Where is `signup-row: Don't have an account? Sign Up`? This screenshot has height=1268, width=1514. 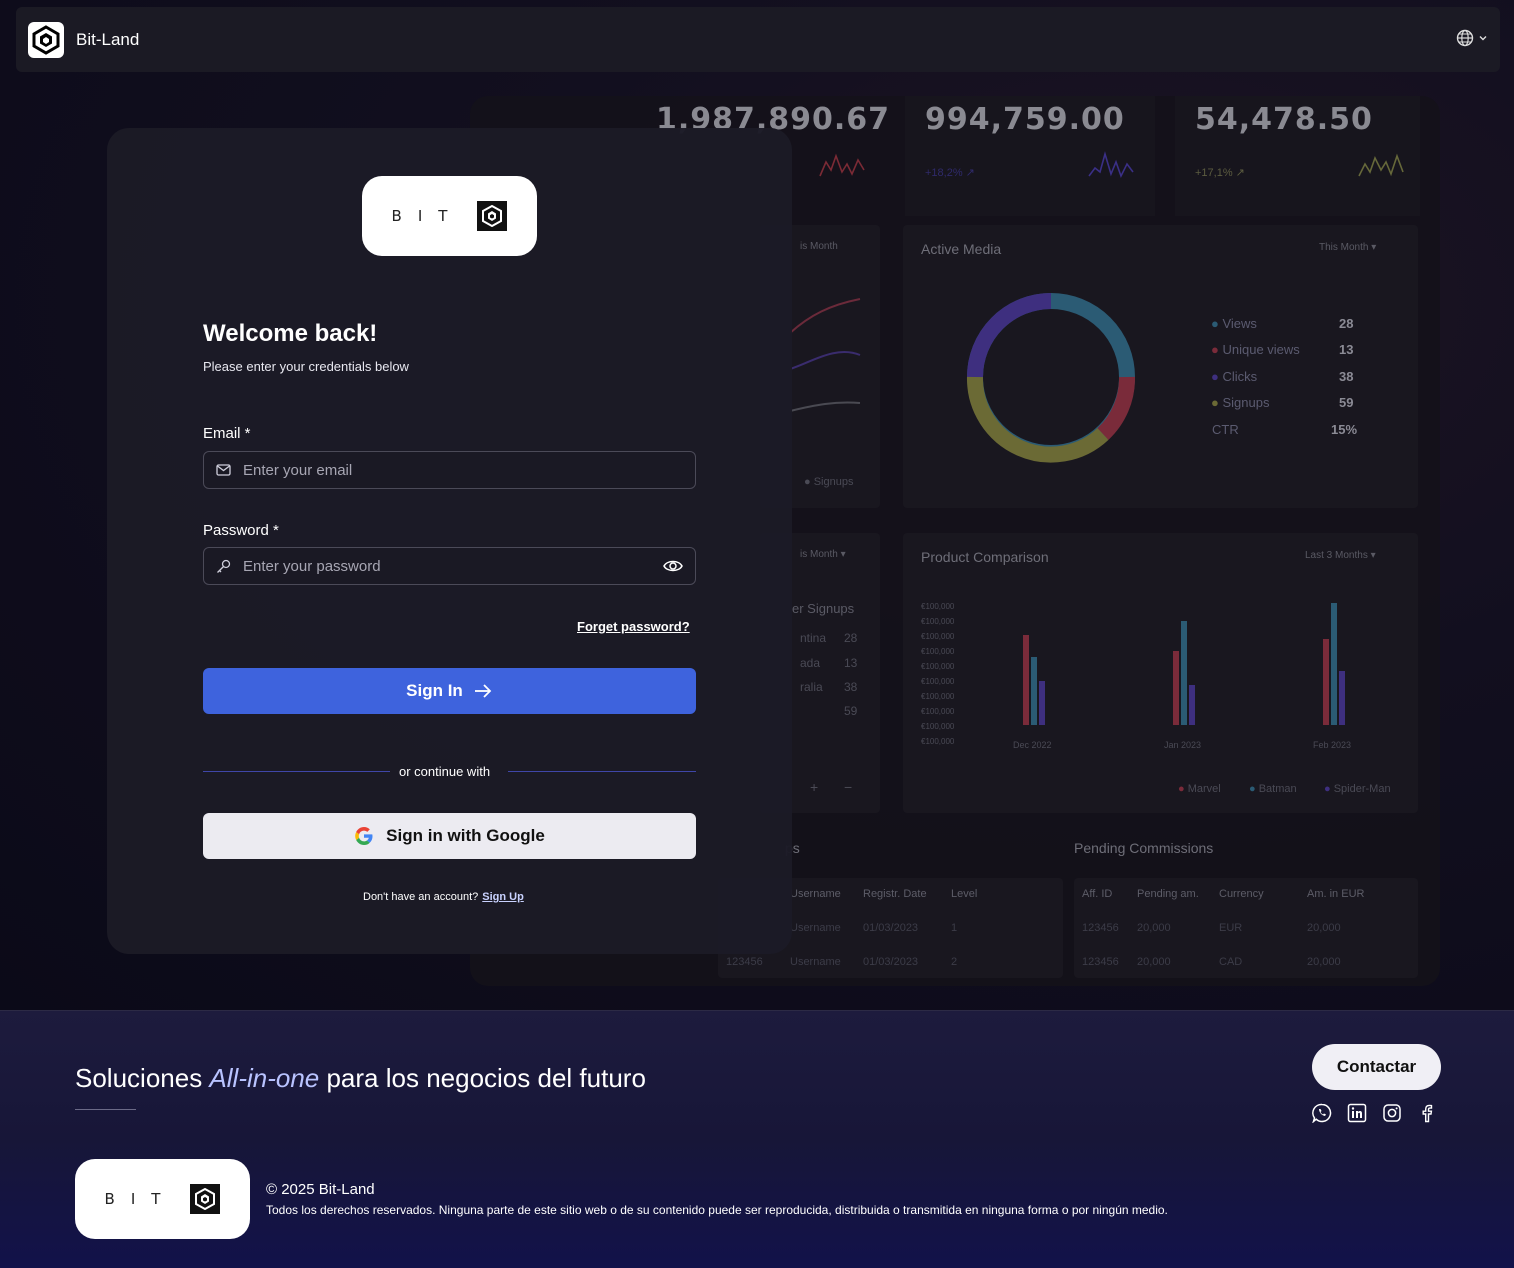
signup-row: Don't have an account? Sign Up is located at coordinates (443, 897).